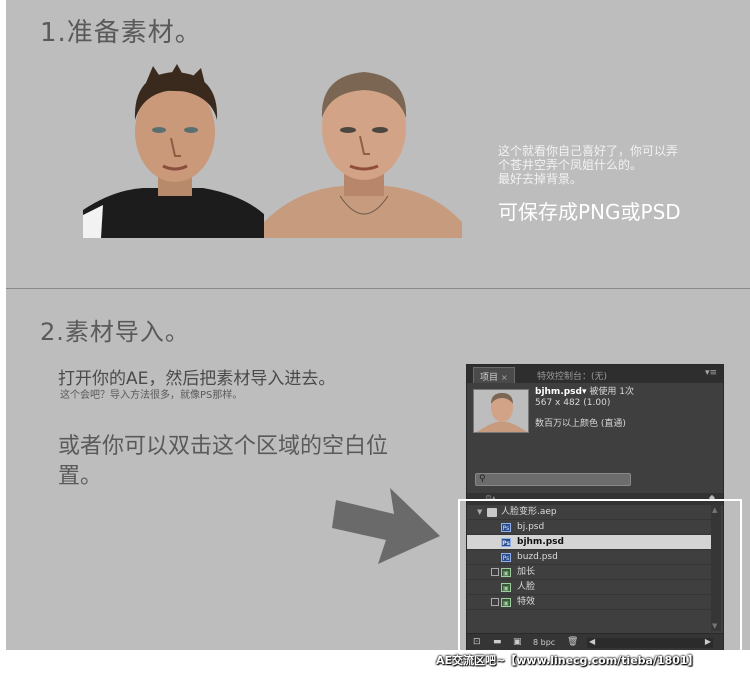 This screenshot has width=750, height=675. Describe the element at coordinates (553, 479) in the screenshot. I see `project-search-input: ⚲` at that location.